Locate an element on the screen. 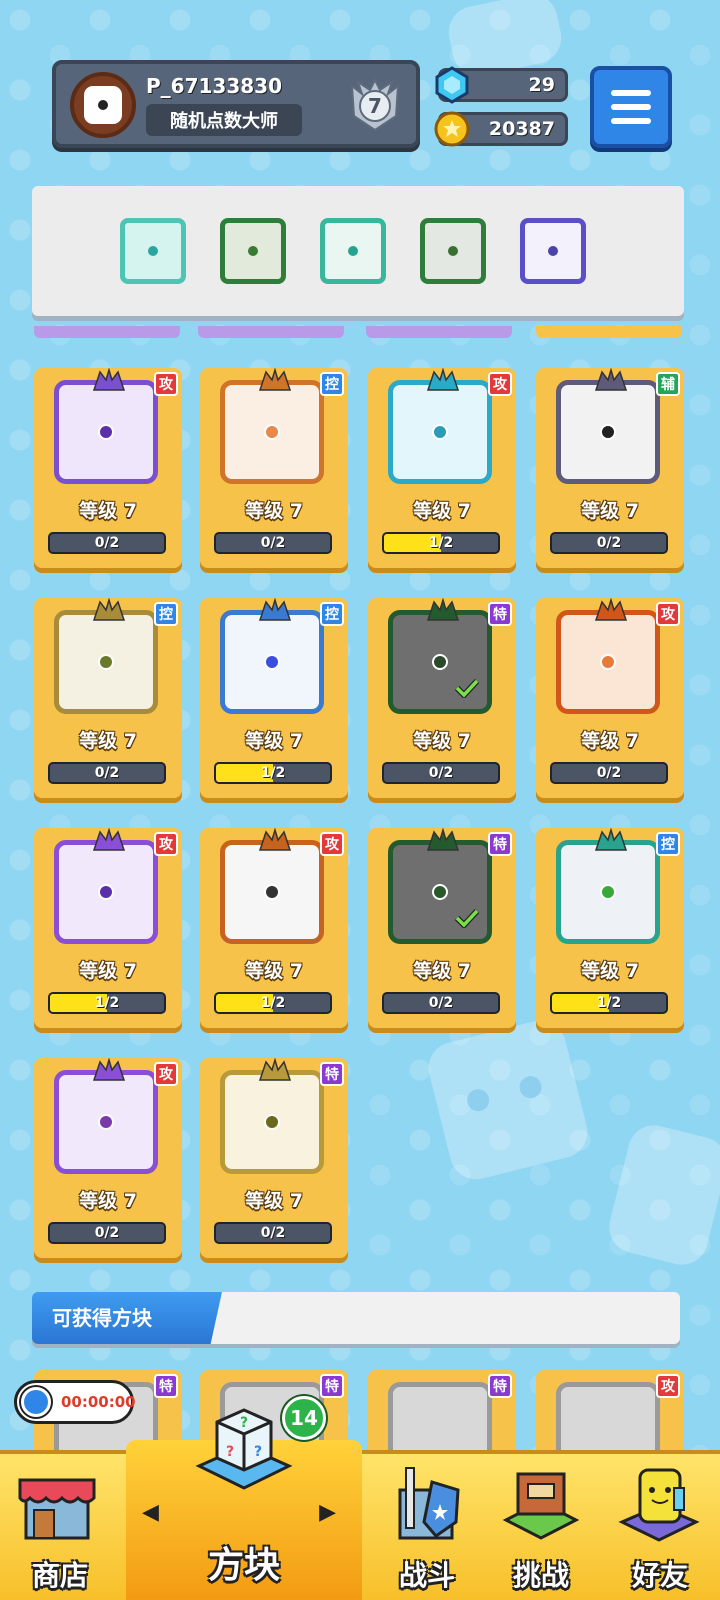  nav-dice-label: 方块 is located at coordinates (243, 1565).